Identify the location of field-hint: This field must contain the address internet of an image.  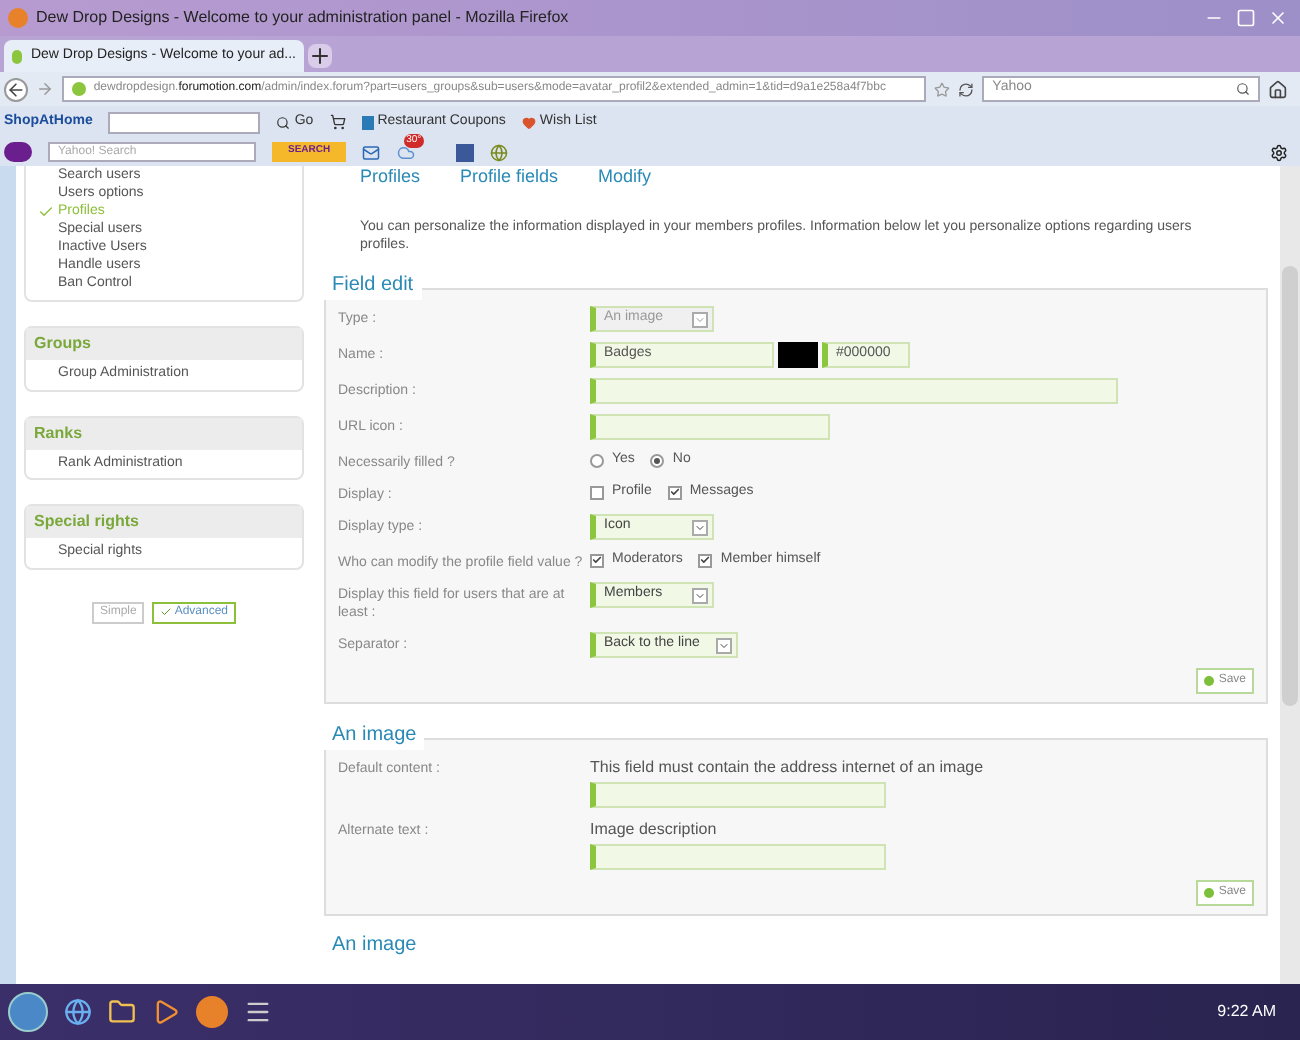
(787, 768).